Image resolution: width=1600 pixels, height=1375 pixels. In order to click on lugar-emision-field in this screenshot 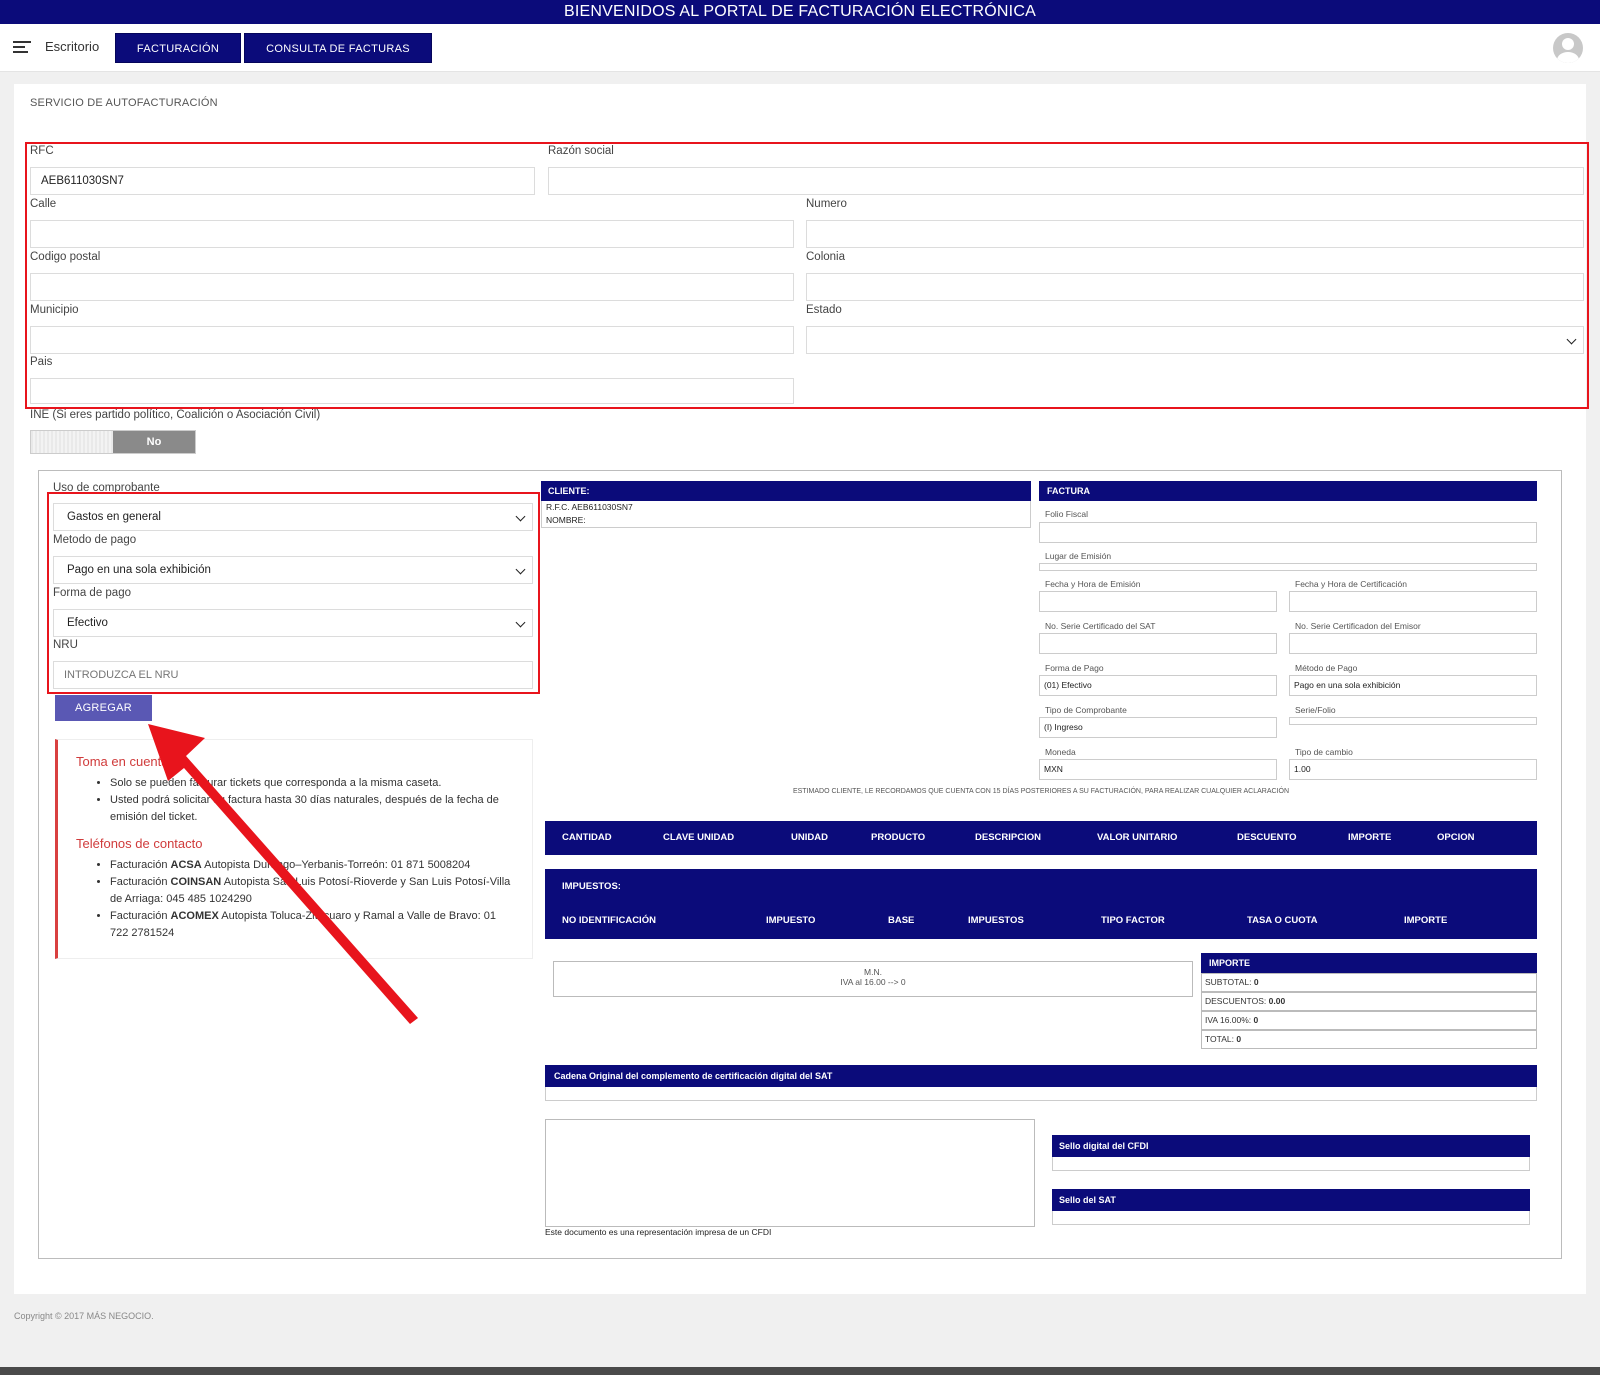, I will do `click(1288, 567)`.